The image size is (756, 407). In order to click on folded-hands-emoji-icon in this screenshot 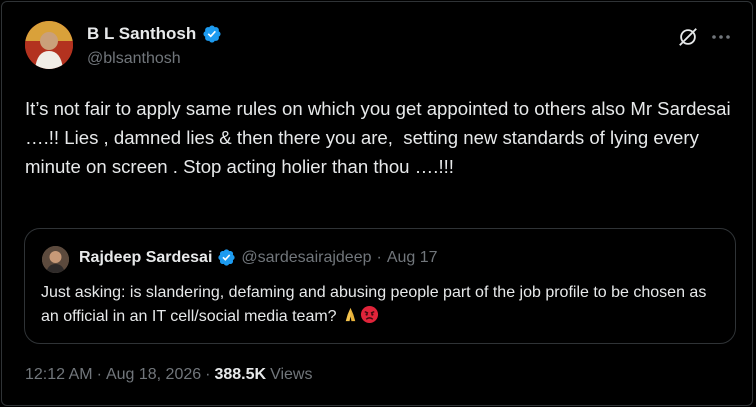, I will do `click(350, 314)`.